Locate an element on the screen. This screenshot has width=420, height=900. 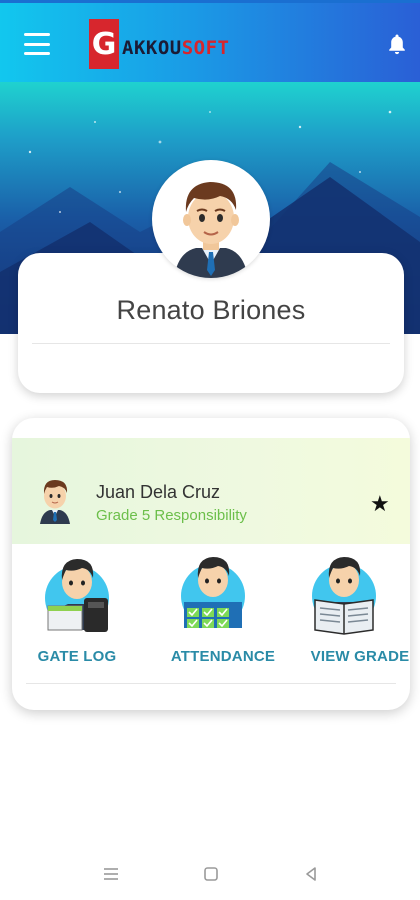
app-bar: G AKKOUSOFT is located at coordinates (210, 41).